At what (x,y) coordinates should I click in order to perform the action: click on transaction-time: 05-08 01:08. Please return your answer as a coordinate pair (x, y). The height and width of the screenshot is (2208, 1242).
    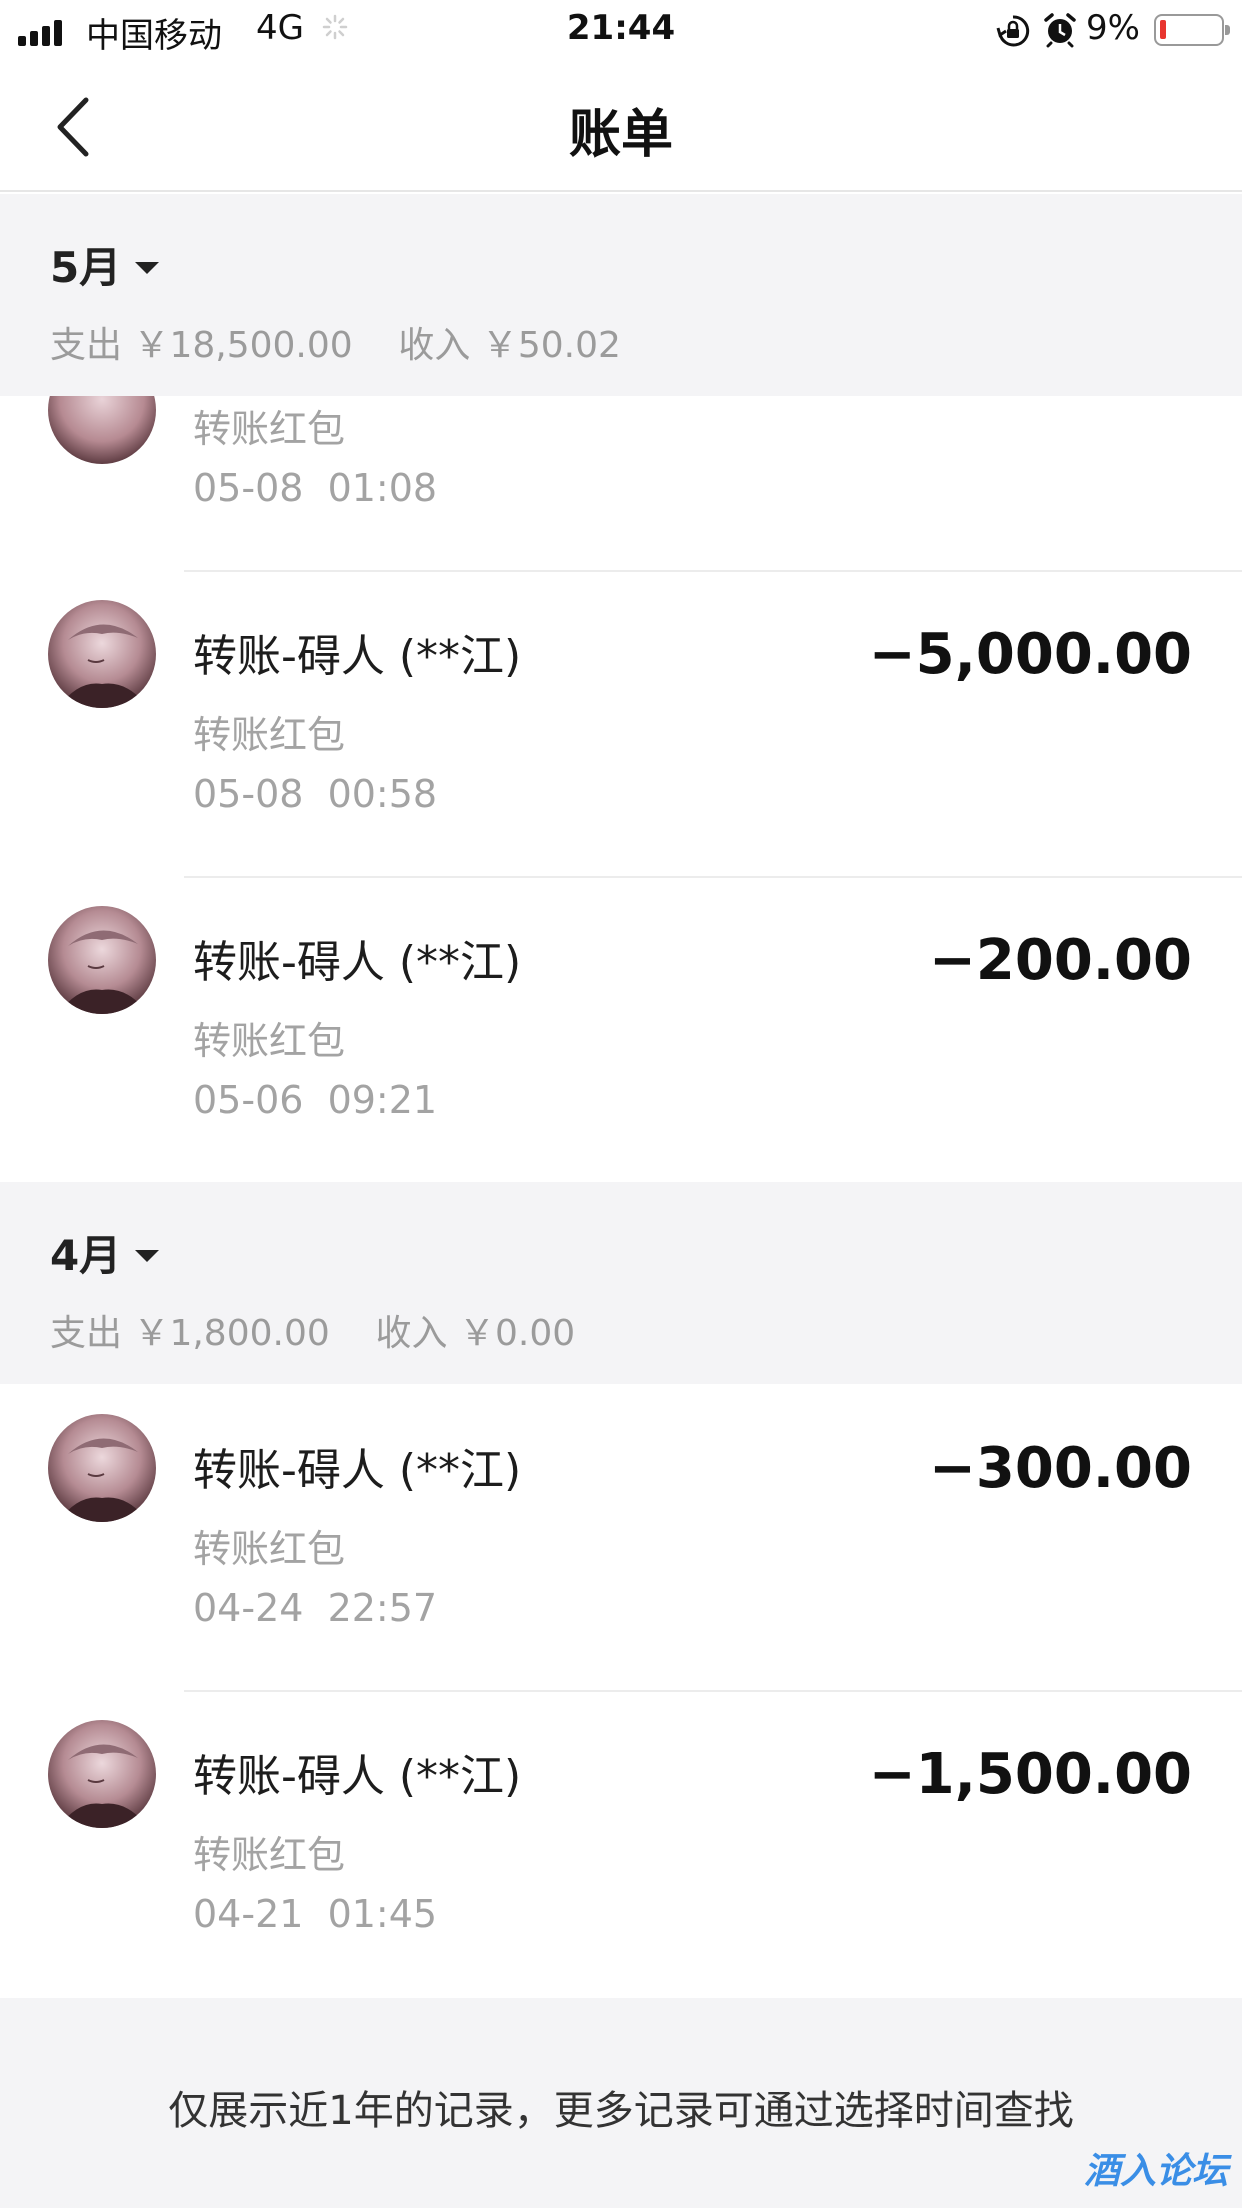
    Looking at the image, I should click on (315, 488).